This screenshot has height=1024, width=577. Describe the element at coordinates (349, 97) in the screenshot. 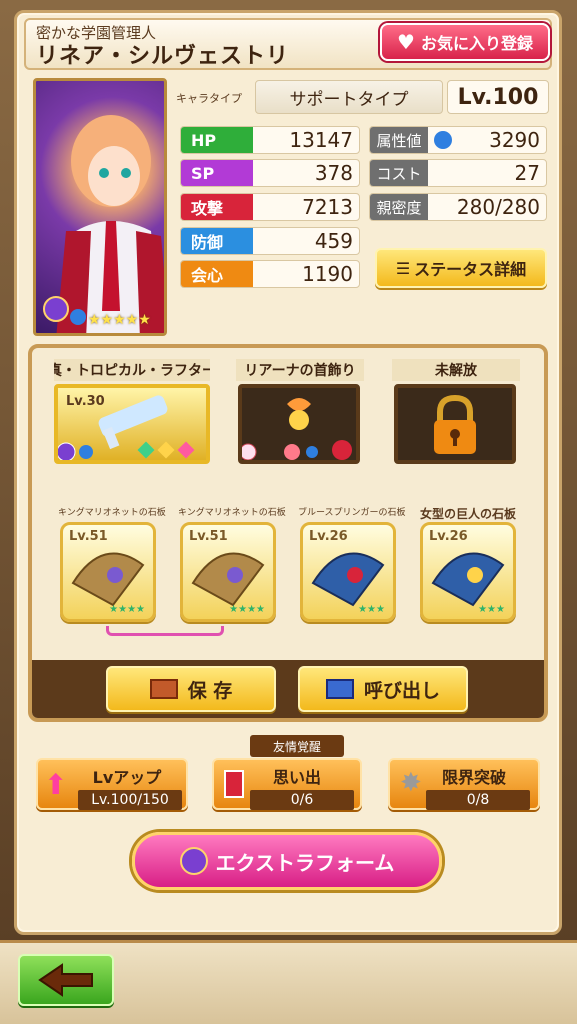

I see `type-value: サポートタイプ` at that location.